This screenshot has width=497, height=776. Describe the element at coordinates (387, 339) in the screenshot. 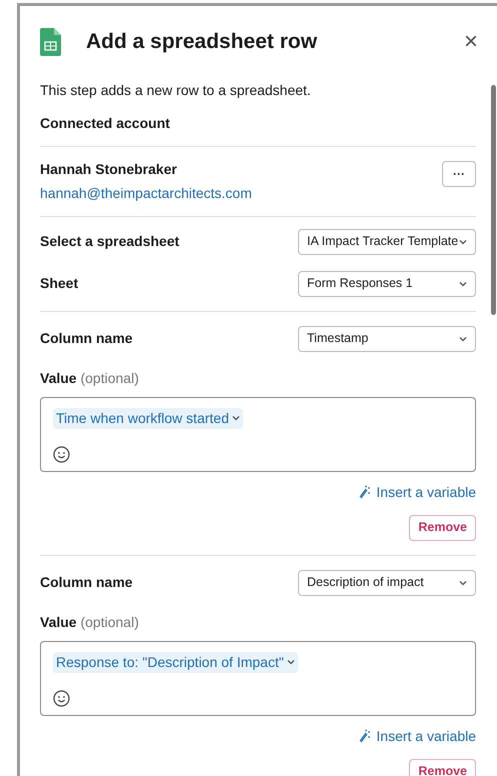

I see `dropdown: Timestamp` at that location.